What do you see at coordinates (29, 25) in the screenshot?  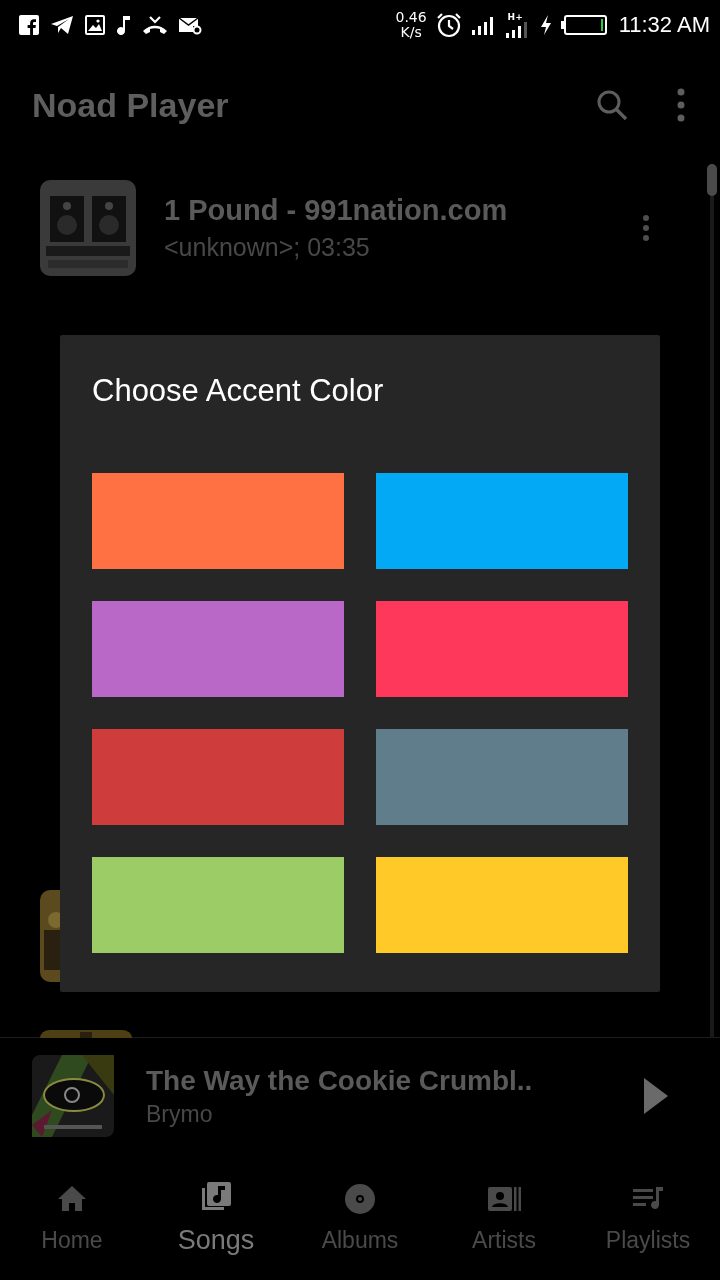 I see `facebook-icon` at bounding box center [29, 25].